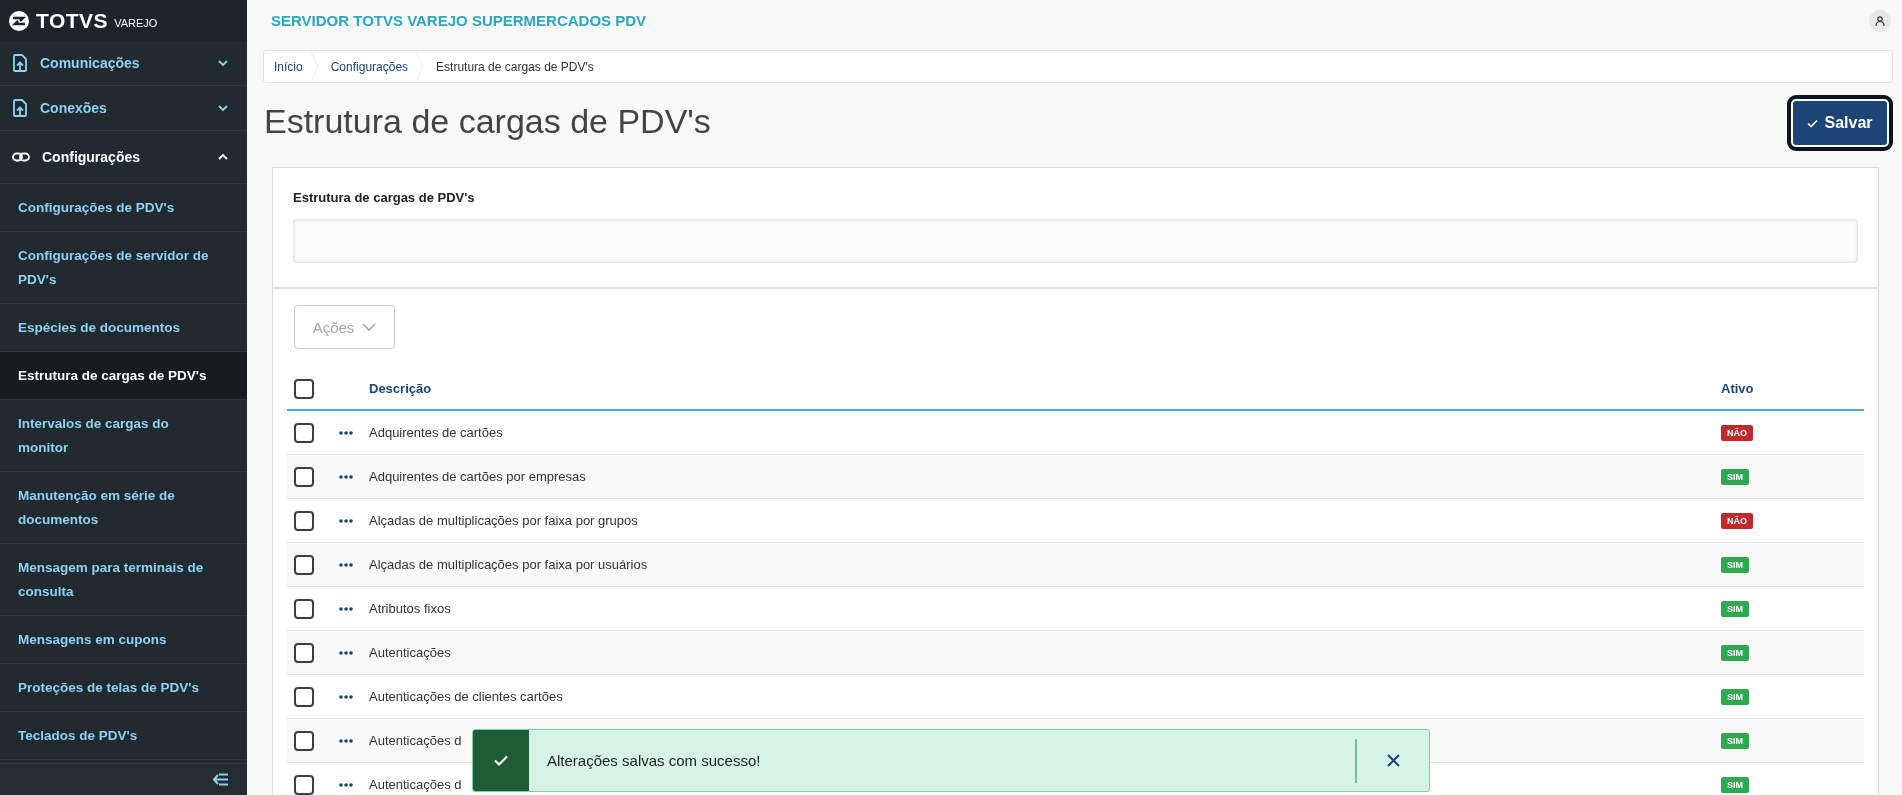  Describe the element at coordinates (123, 63) in the screenshot. I see `menu-group: Comunicações` at that location.